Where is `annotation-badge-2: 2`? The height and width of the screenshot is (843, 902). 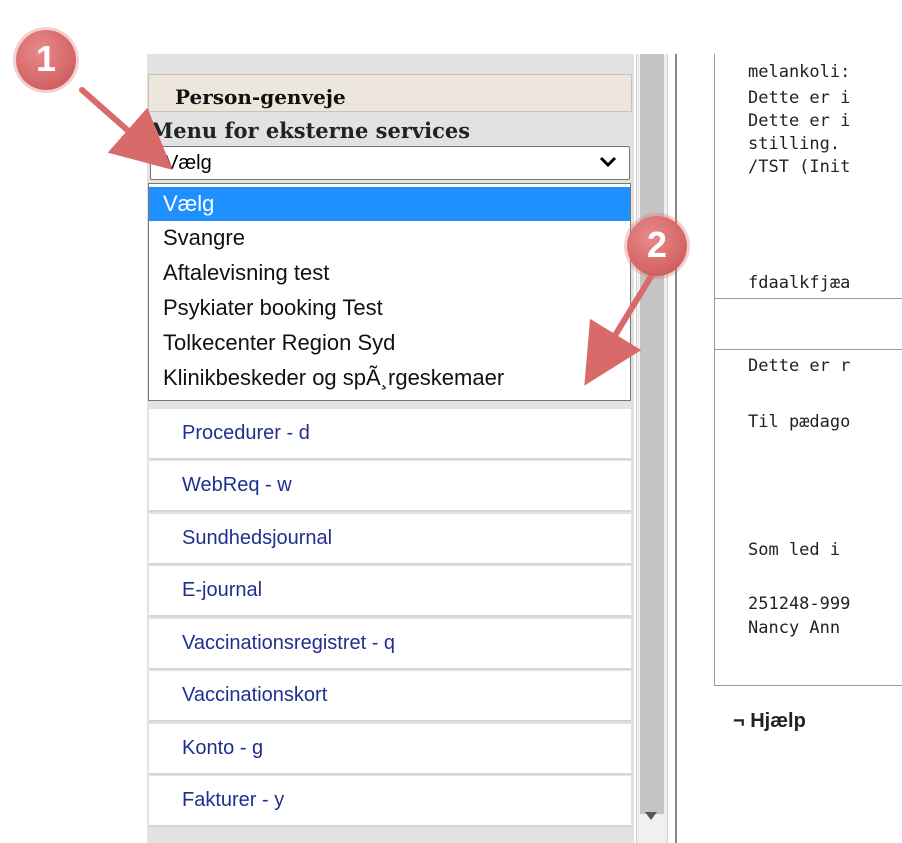 annotation-badge-2: 2 is located at coordinates (657, 246).